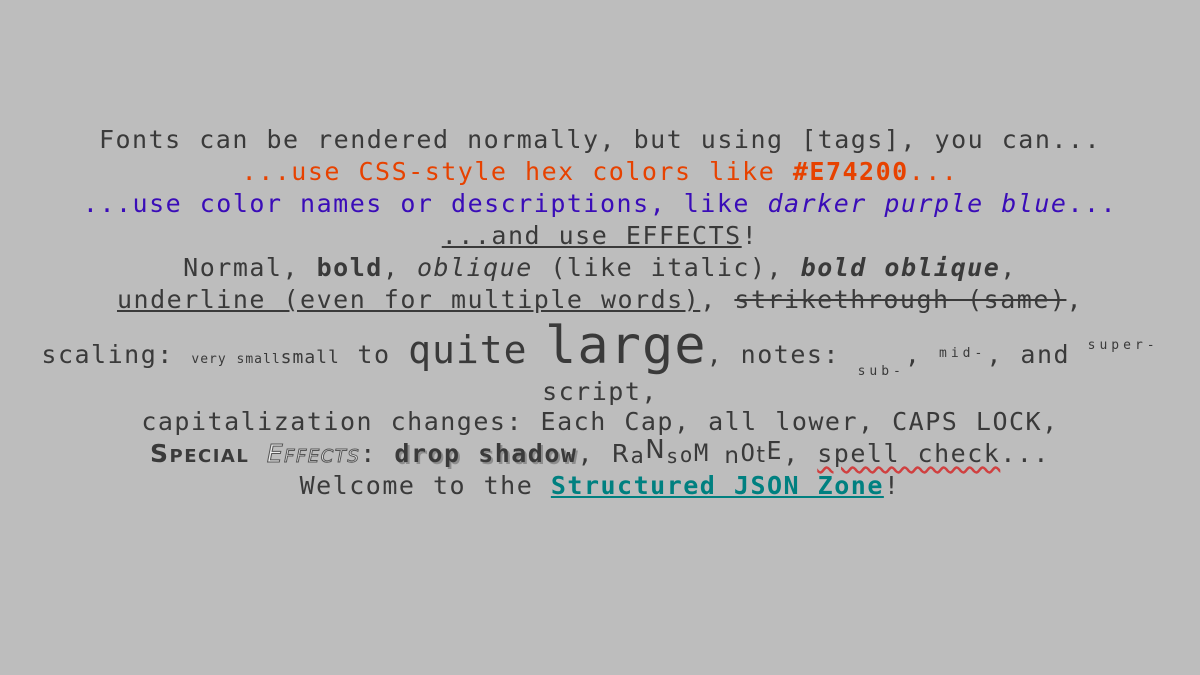  Describe the element at coordinates (368, 453) in the screenshot. I see `special-colon: :` at that location.